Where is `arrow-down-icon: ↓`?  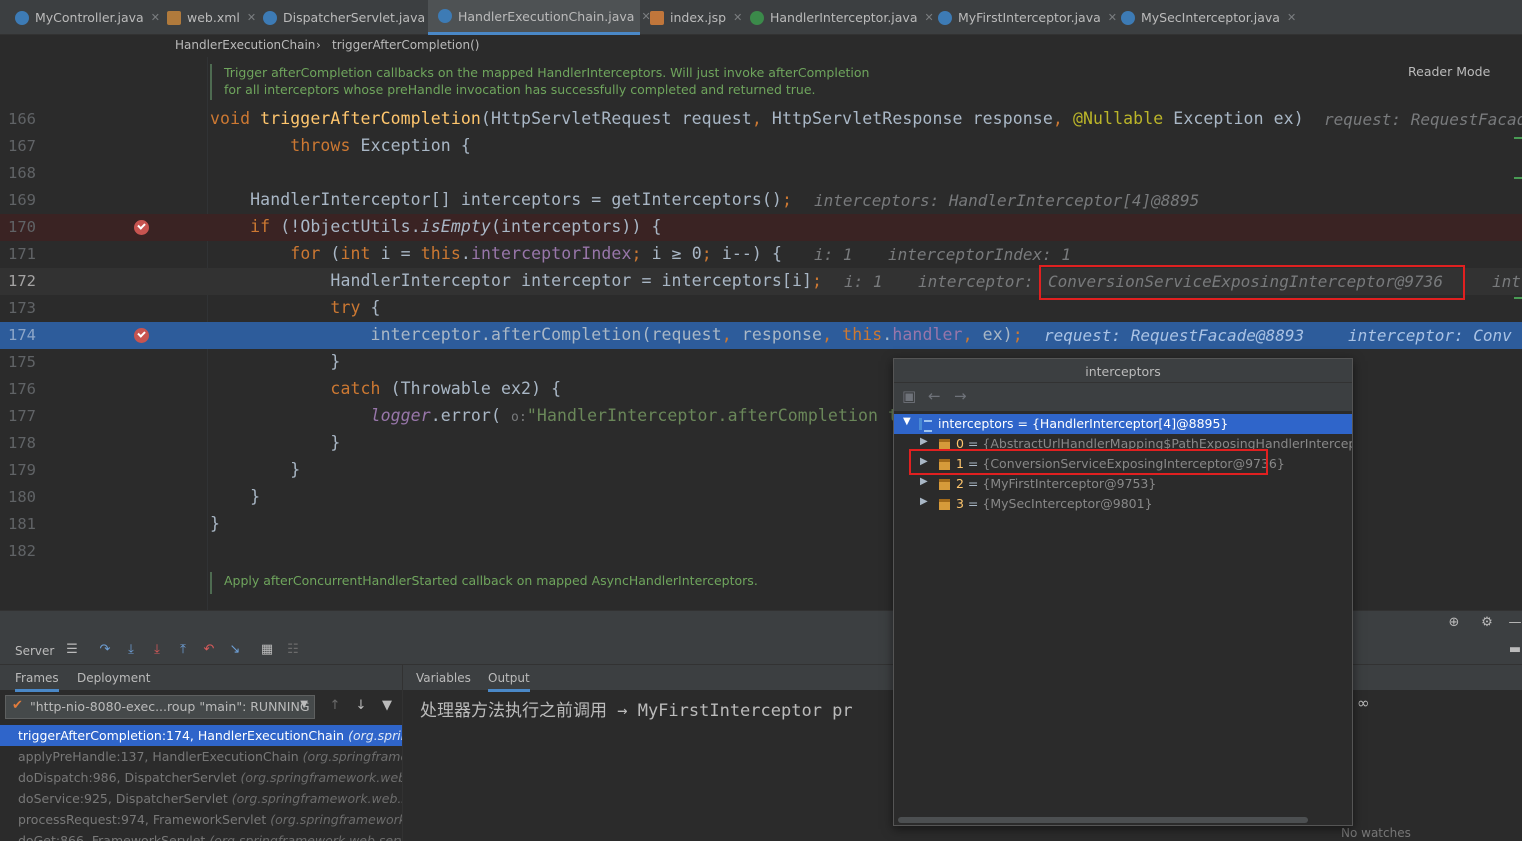
arrow-down-icon: ↓ is located at coordinates (361, 706).